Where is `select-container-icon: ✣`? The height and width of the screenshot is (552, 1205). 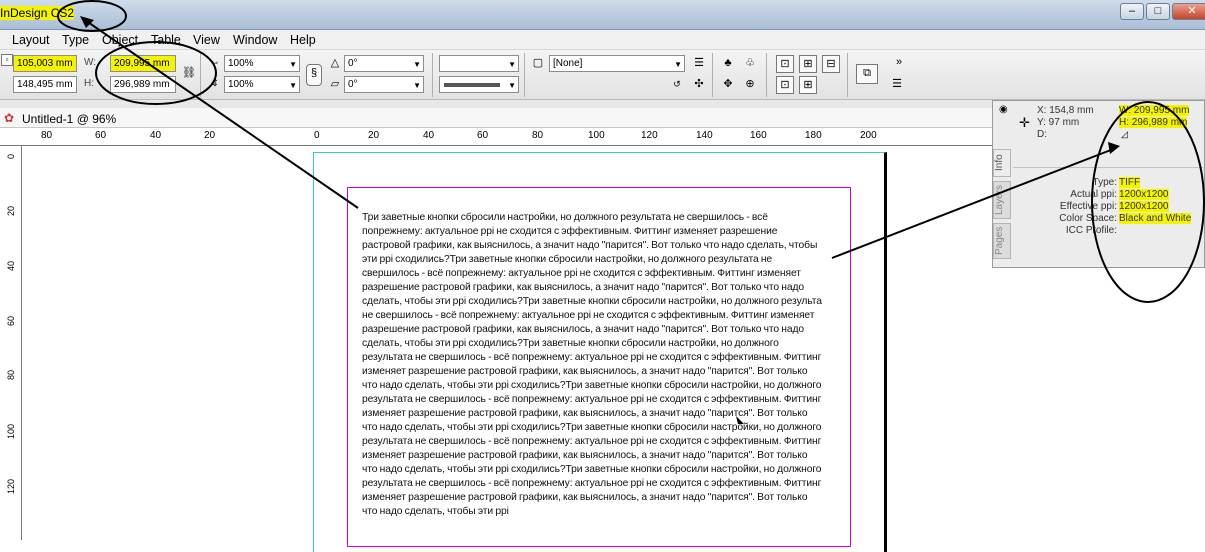 select-container-icon: ✣ is located at coordinates (699, 85).